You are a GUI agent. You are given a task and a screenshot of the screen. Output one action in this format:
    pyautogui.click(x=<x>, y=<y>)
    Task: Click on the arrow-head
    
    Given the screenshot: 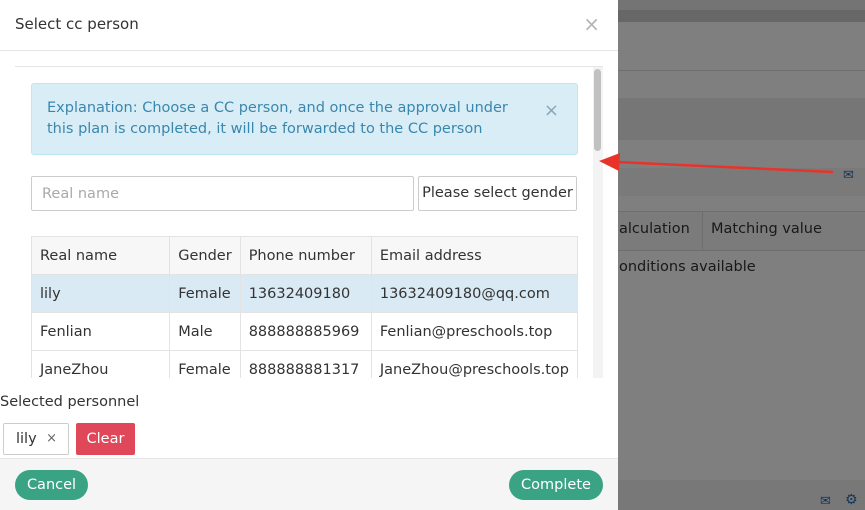 What is the action you would take?
    pyautogui.click(x=609, y=162)
    